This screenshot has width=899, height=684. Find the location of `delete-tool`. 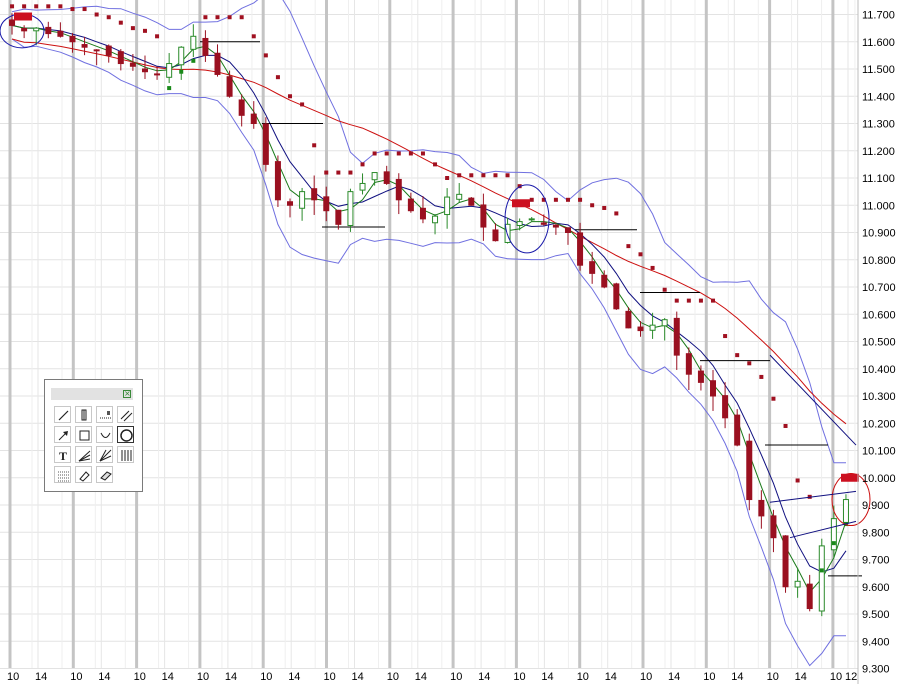

delete-tool is located at coordinates (104, 474).